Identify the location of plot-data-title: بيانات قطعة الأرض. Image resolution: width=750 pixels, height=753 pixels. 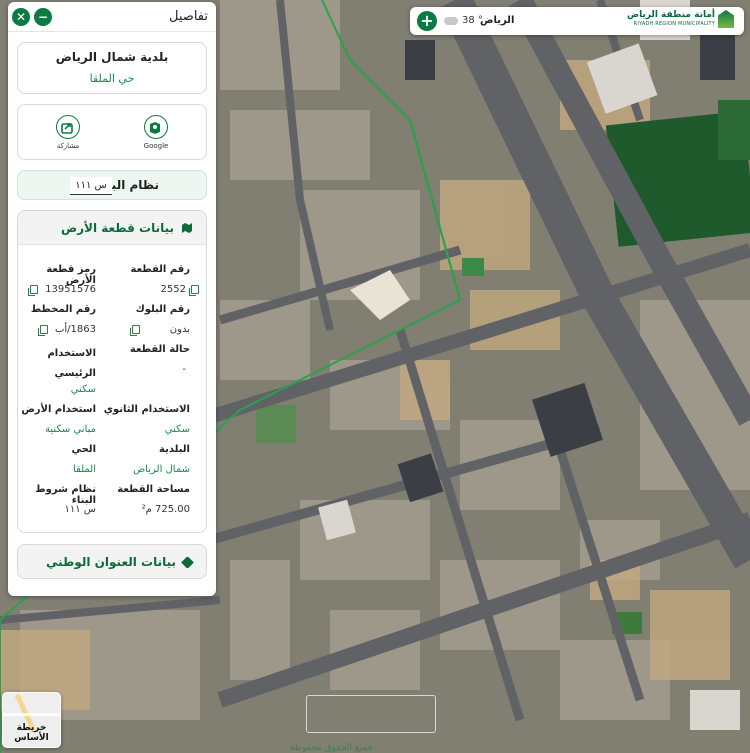
(117, 228).